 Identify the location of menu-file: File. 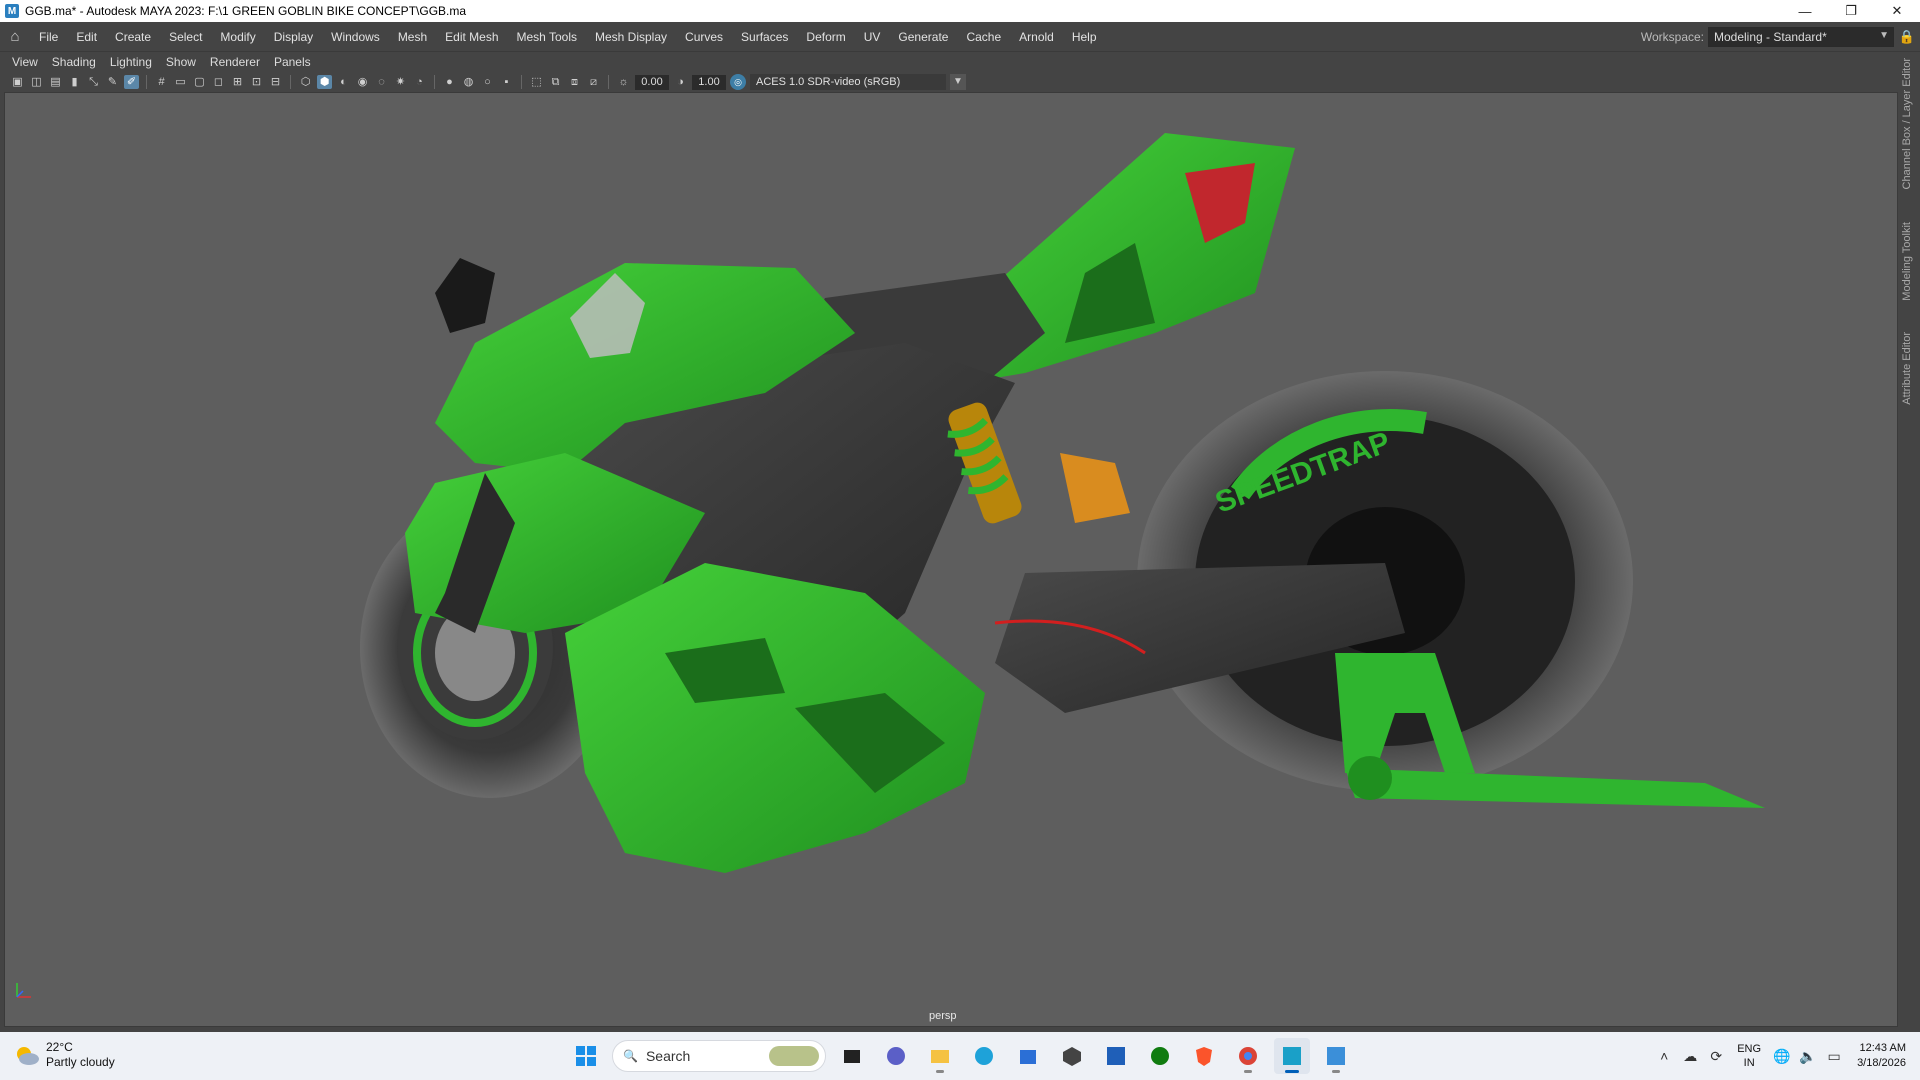
(48, 37).